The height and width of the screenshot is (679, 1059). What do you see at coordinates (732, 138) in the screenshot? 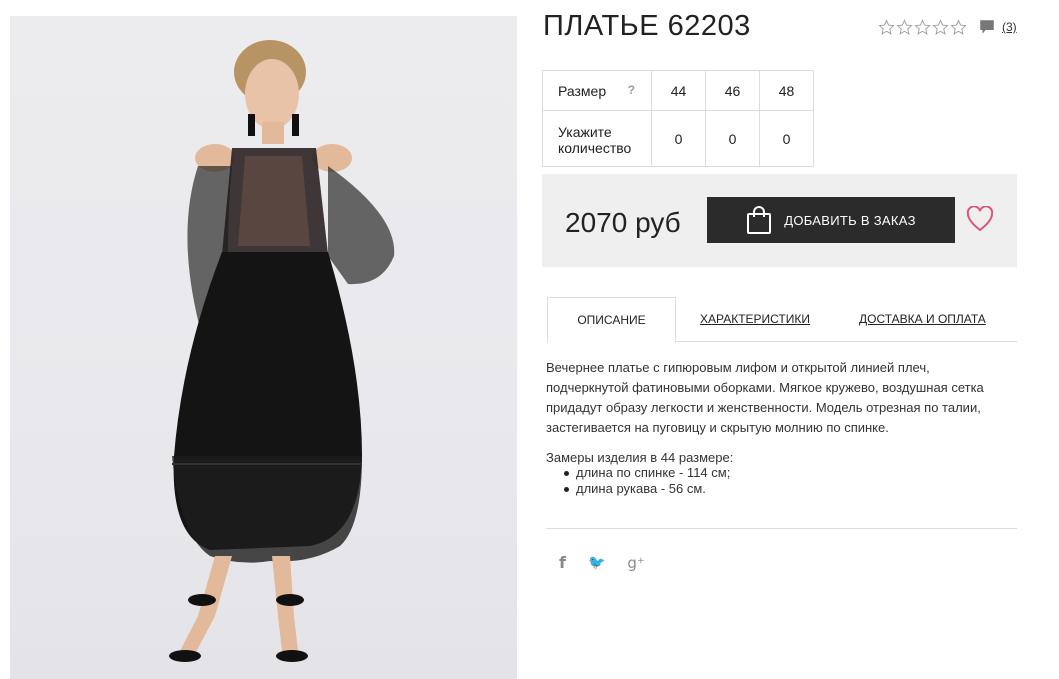
I see `quantity-input-46: 0` at bounding box center [732, 138].